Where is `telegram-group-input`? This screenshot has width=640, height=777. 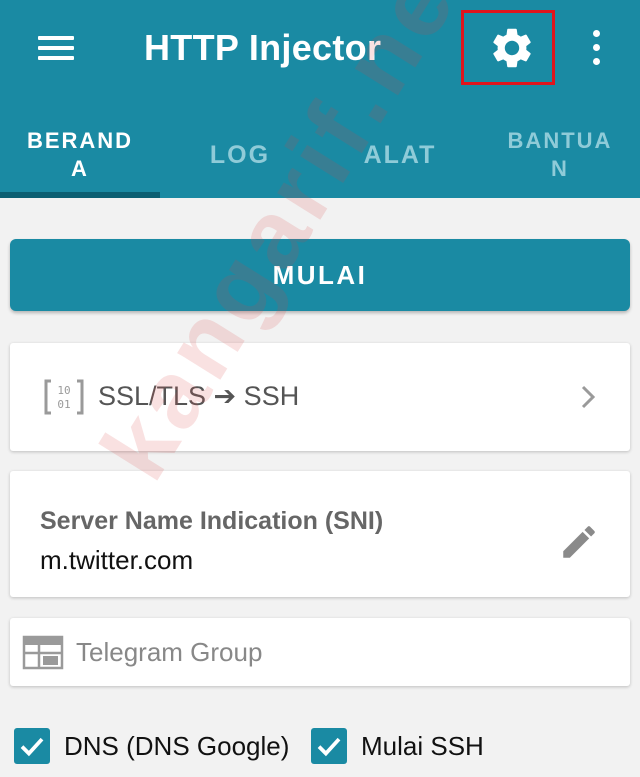
telegram-group-input is located at coordinates (336, 652).